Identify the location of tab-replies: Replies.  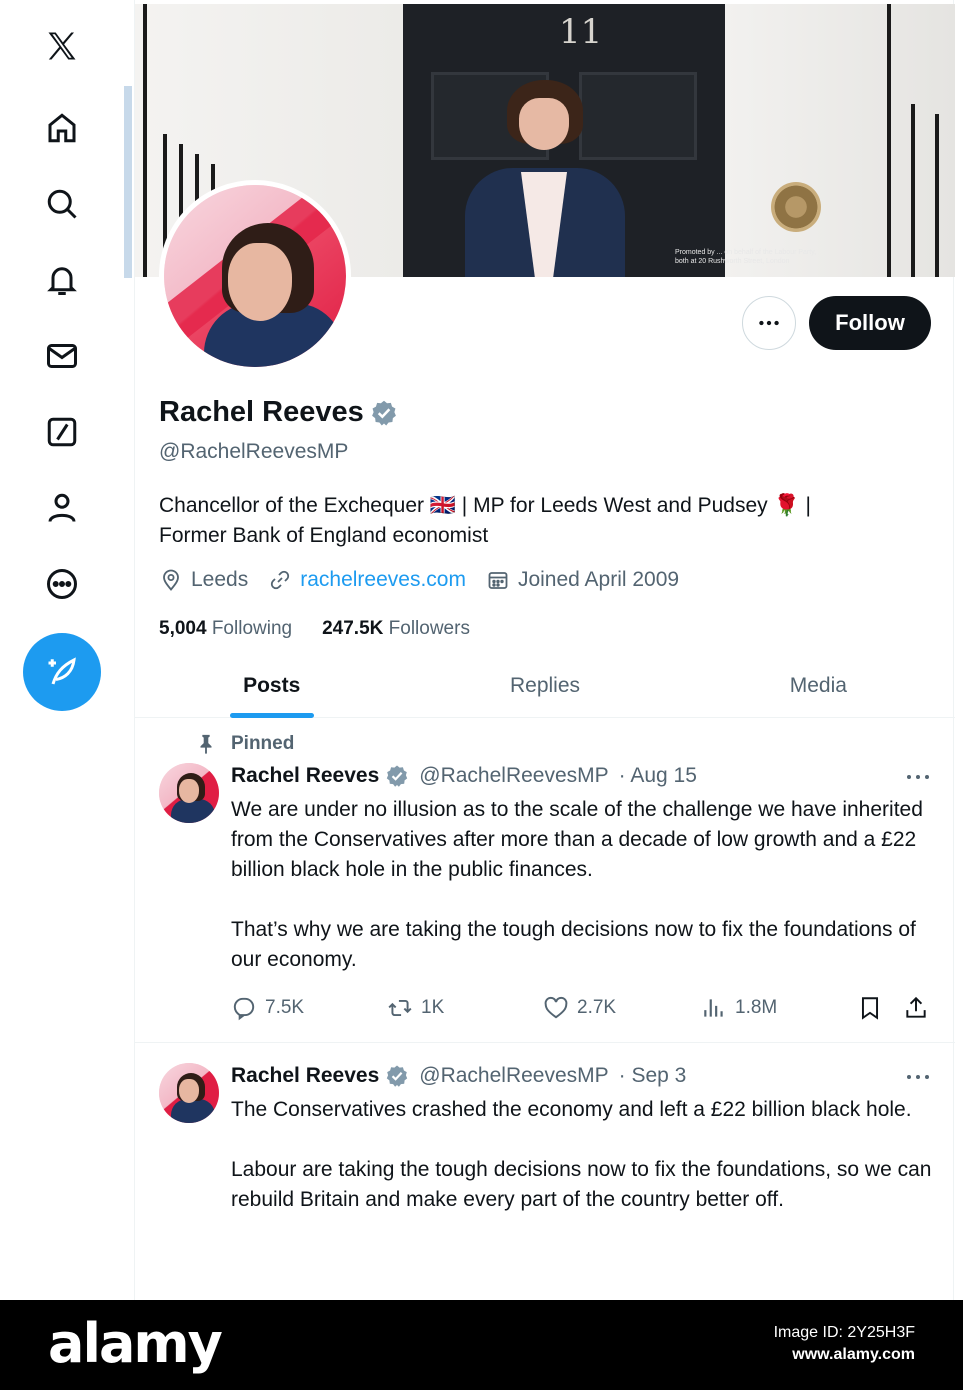
(544, 685).